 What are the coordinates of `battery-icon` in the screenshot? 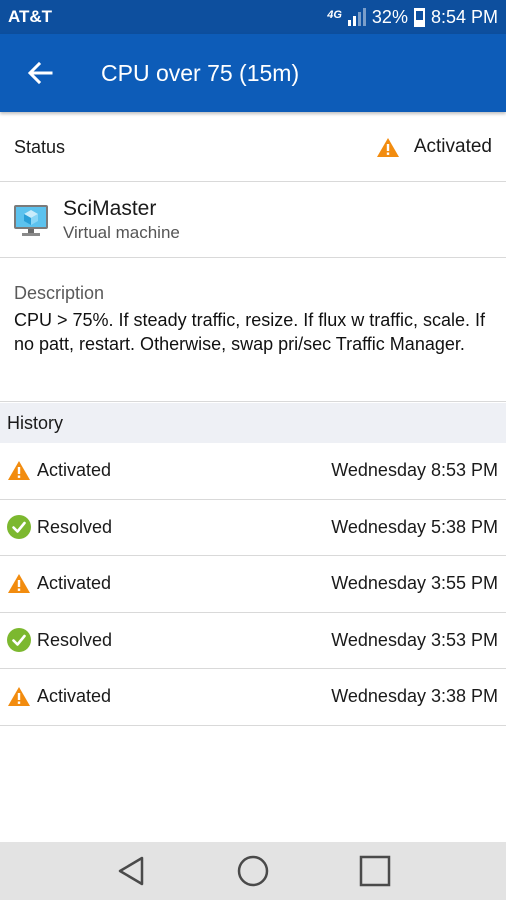 It's located at (419, 17).